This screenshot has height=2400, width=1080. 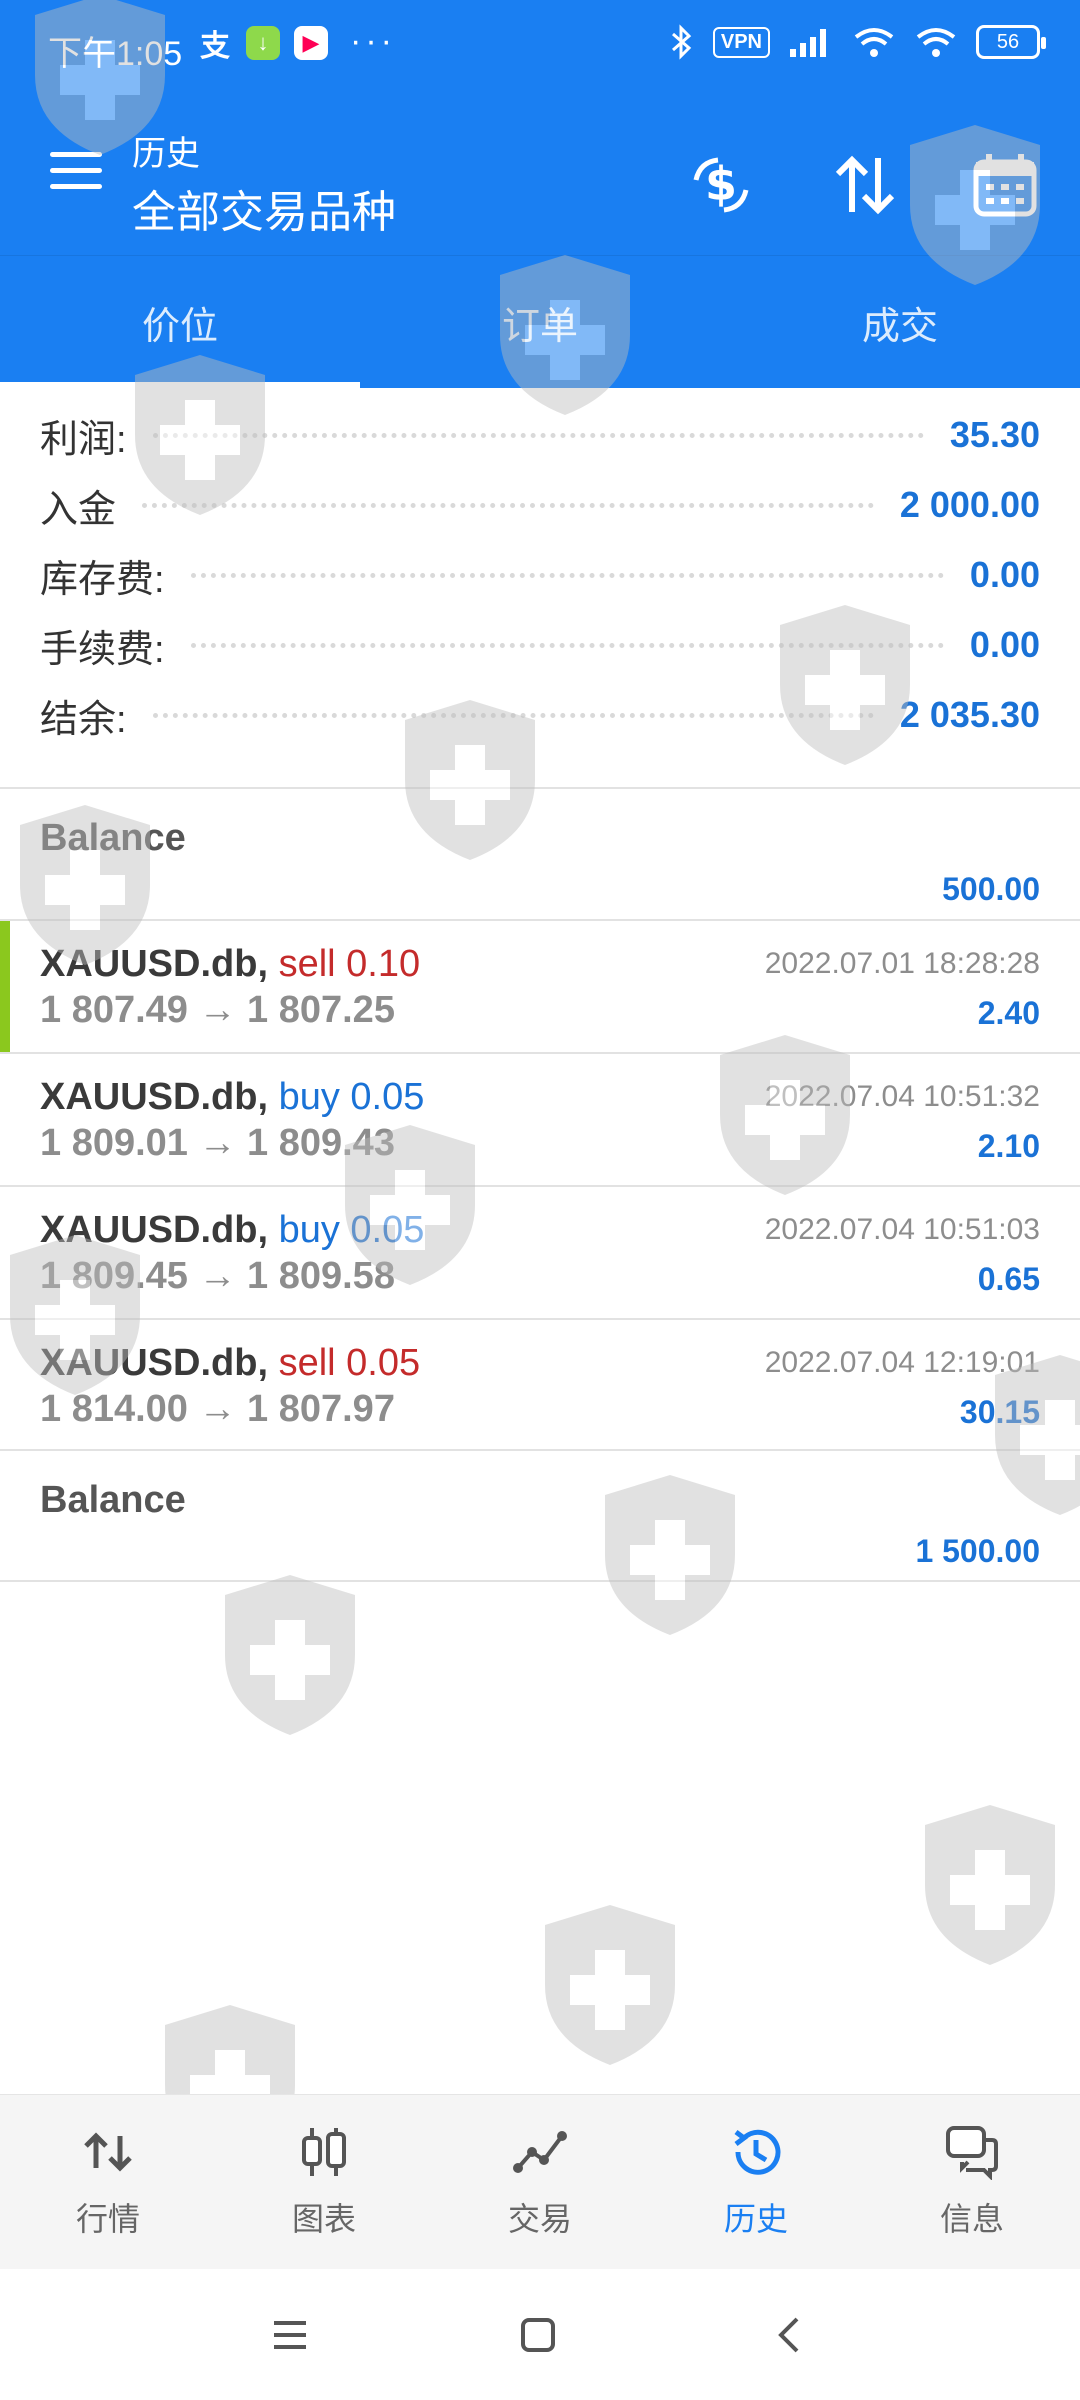 I want to click on sort-icon, so click(x=865, y=185).